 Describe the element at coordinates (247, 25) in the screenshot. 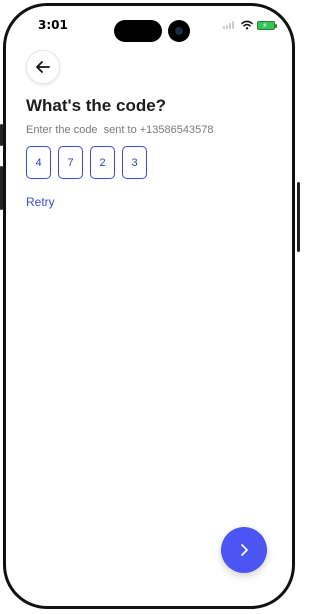

I see `wifi-icon` at that location.